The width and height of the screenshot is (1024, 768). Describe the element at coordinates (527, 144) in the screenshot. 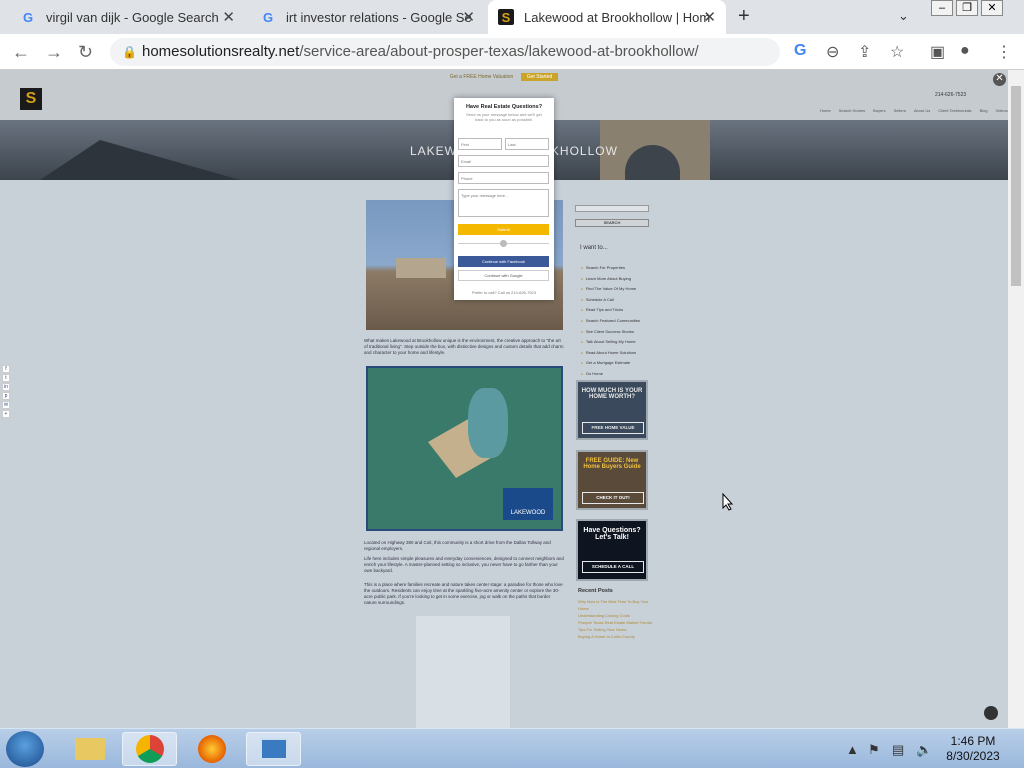

I see `last-name-field: Last` at that location.